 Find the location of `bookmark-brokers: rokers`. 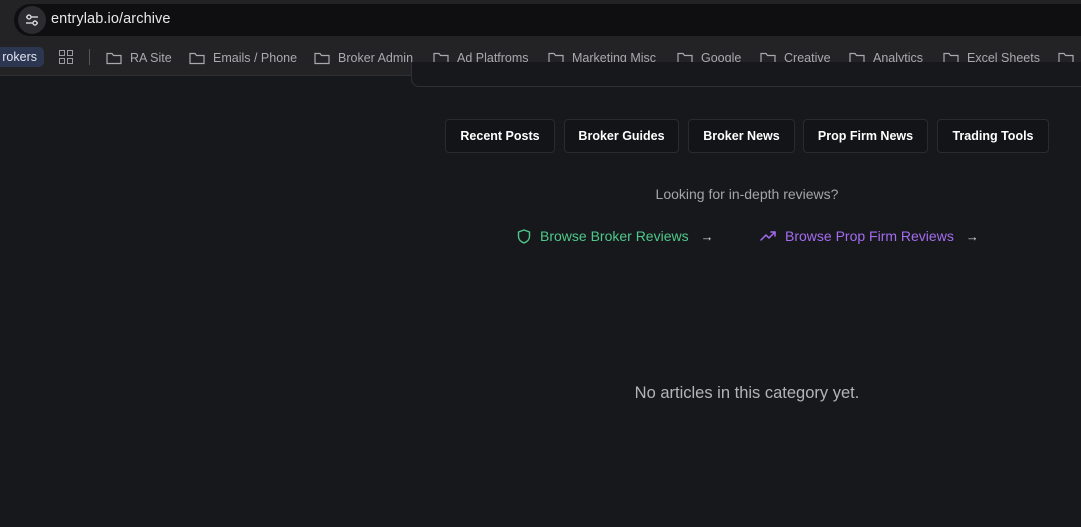

bookmark-brokers: rokers is located at coordinates (22, 57).